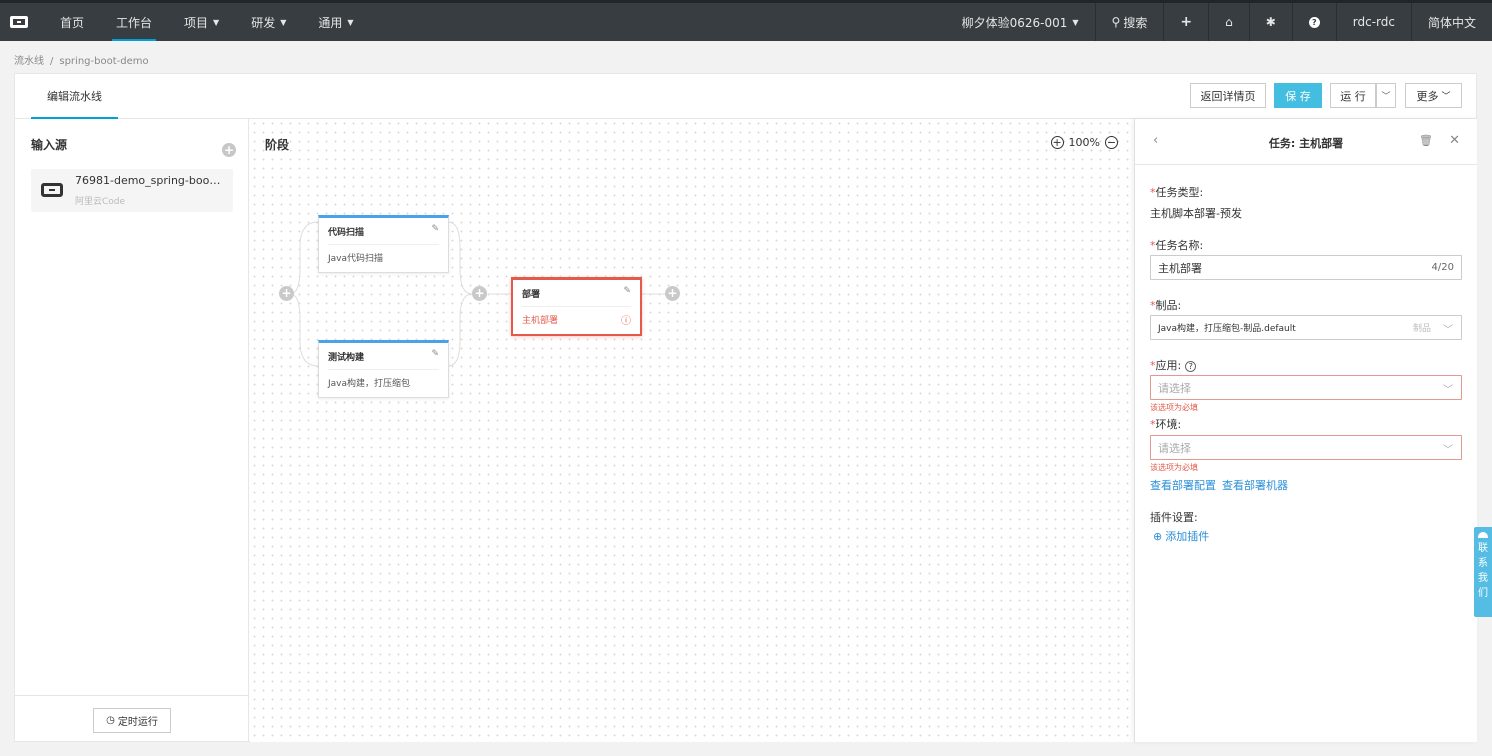 The width and height of the screenshot is (1492, 756). What do you see at coordinates (110, 720) in the screenshot?
I see `clock-icon: ◷` at bounding box center [110, 720].